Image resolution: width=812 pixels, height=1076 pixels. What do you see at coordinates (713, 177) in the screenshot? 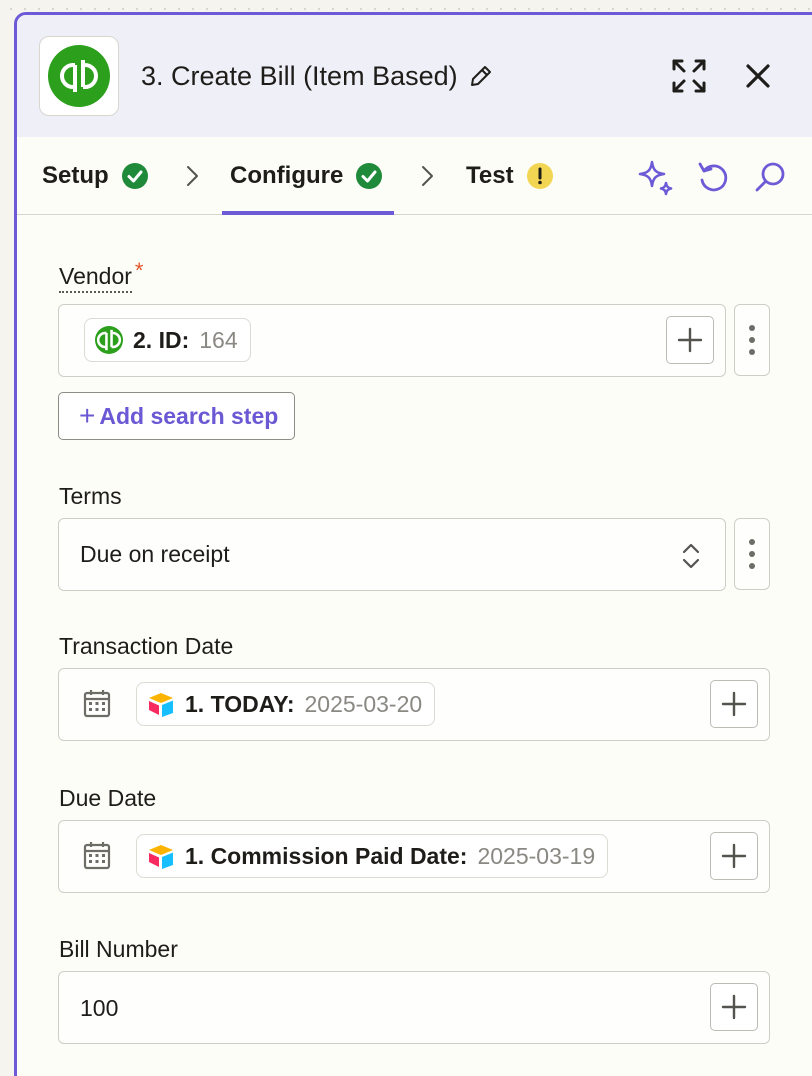
I see `refresh-icon` at bounding box center [713, 177].